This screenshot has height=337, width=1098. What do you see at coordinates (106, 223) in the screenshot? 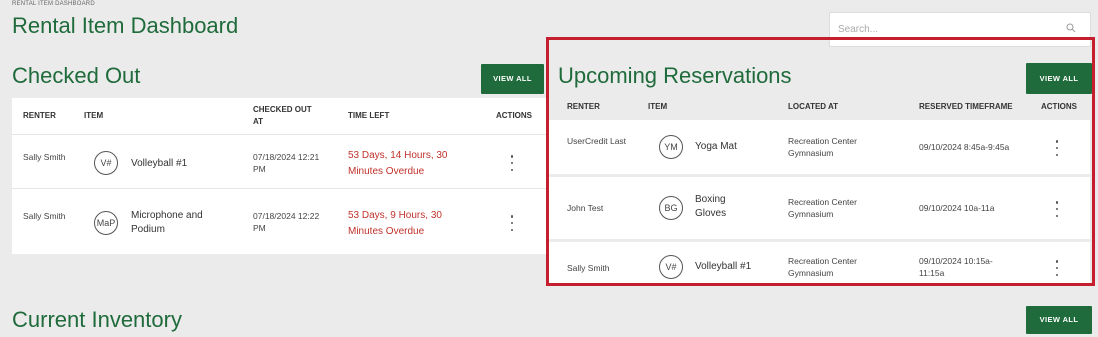
I see `item-badge: MaP` at bounding box center [106, 223].